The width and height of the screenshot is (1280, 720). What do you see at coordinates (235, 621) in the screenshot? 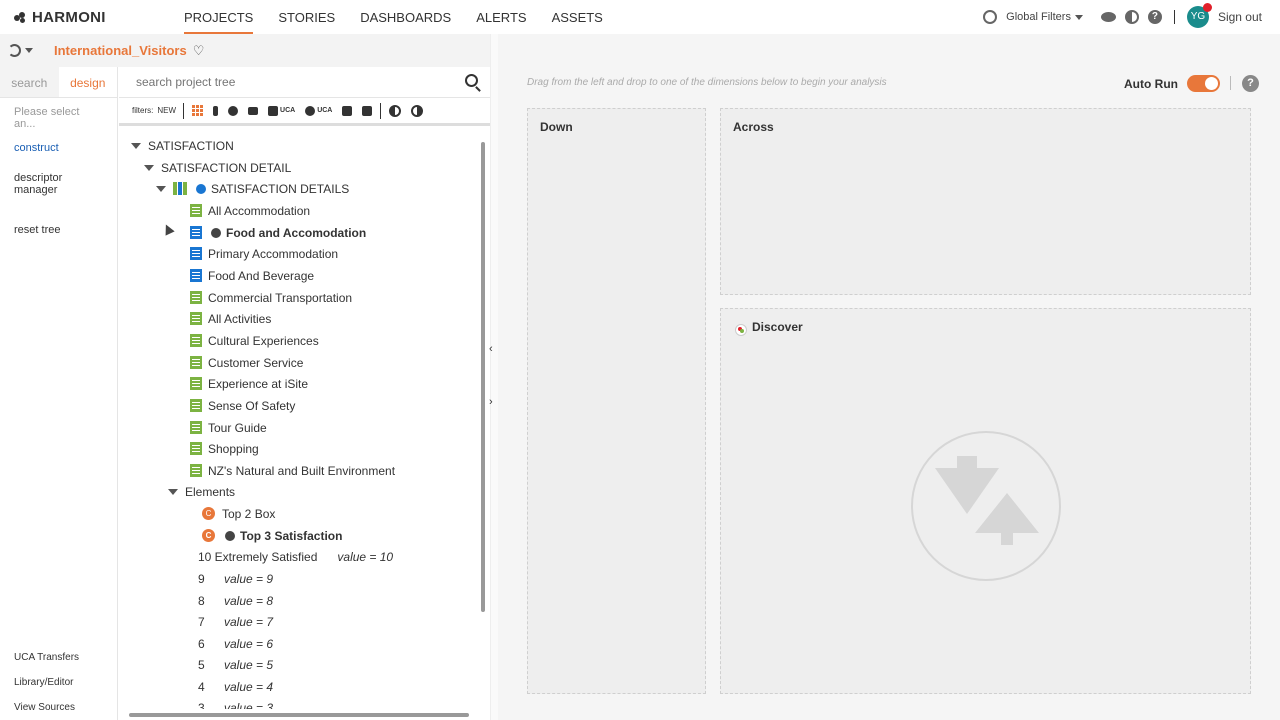
I see `value-row: 7 value = 7` at bounding box center [235, 621].